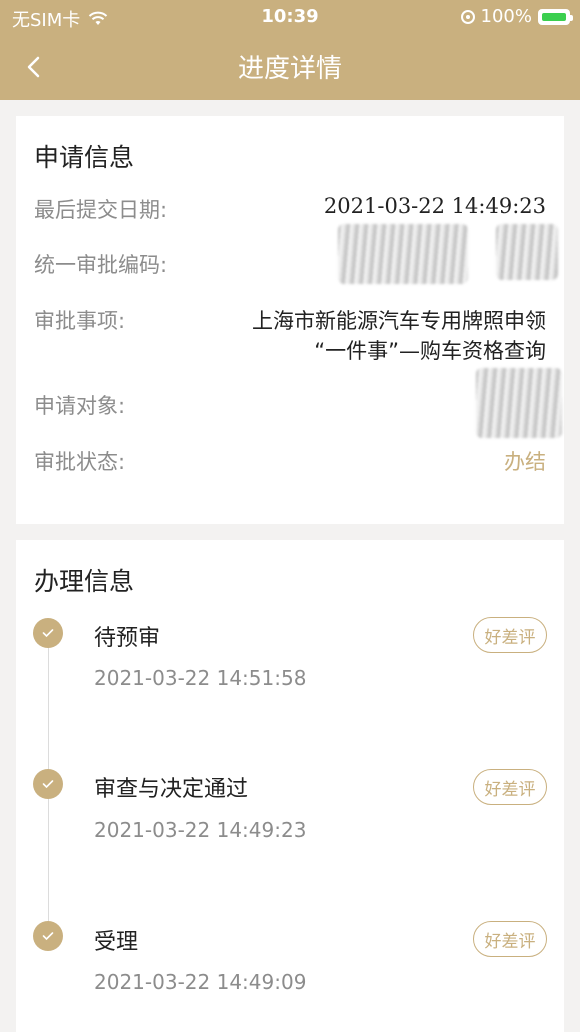  What do you see at coordinates (171, 789) in the screenshot?
I see `step-title: 审查与决定通过` at bounding box center [171, 789].